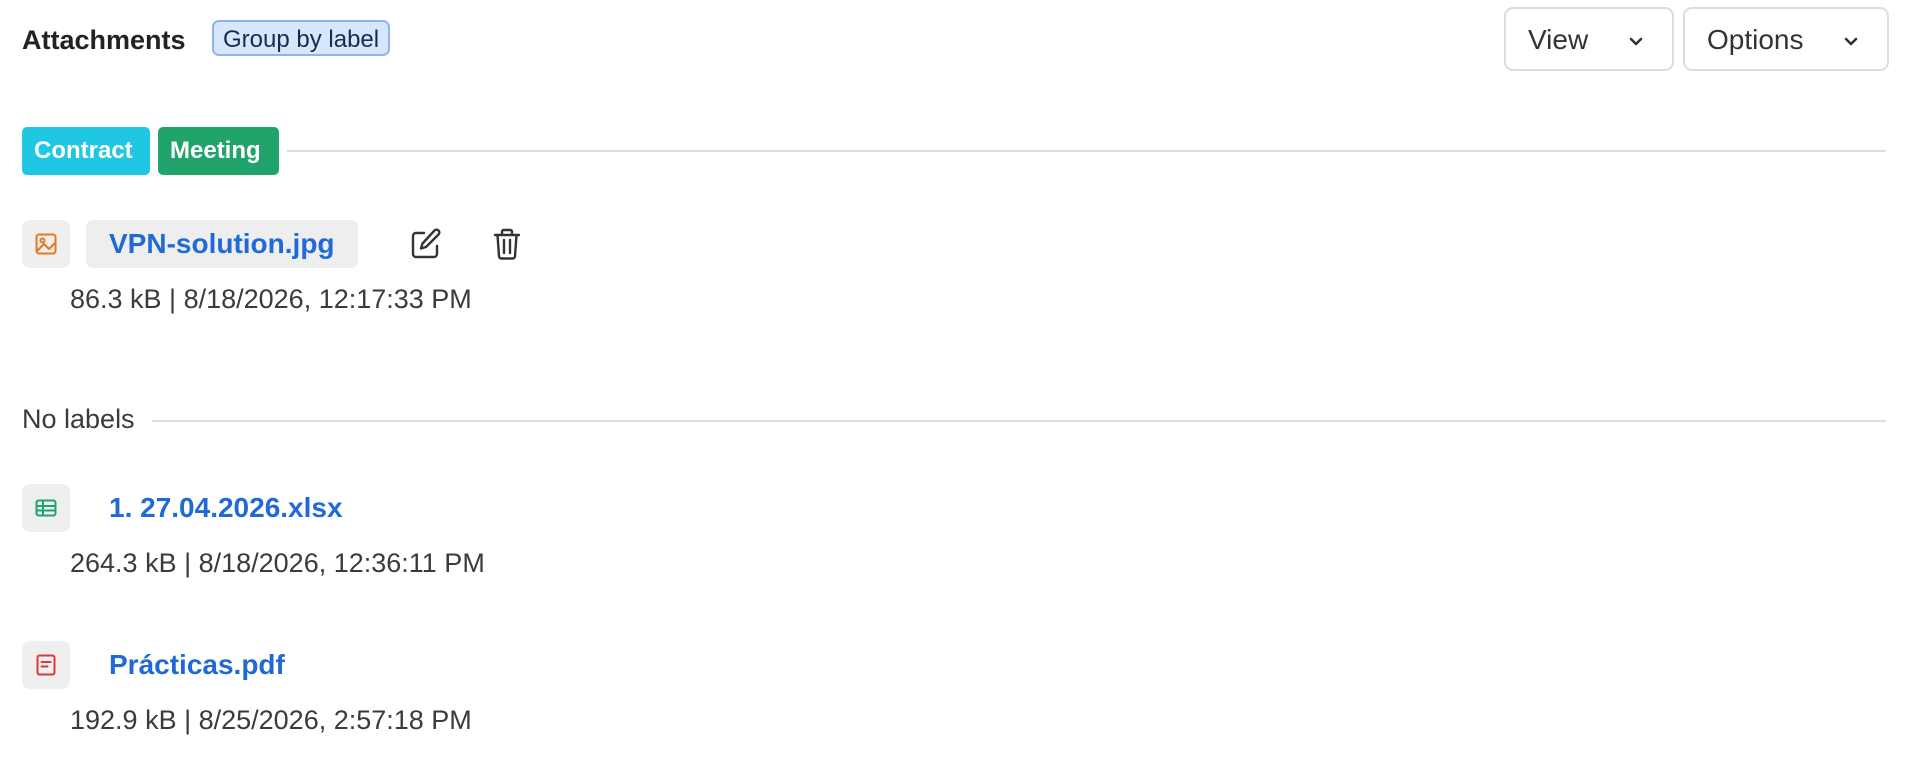 The width and height of the screenshot is (1908, 784). Describe the element at coordinates (955, 39) in the screenshot. I see `attachments-header: Attachments Group by label View Options` at that location.